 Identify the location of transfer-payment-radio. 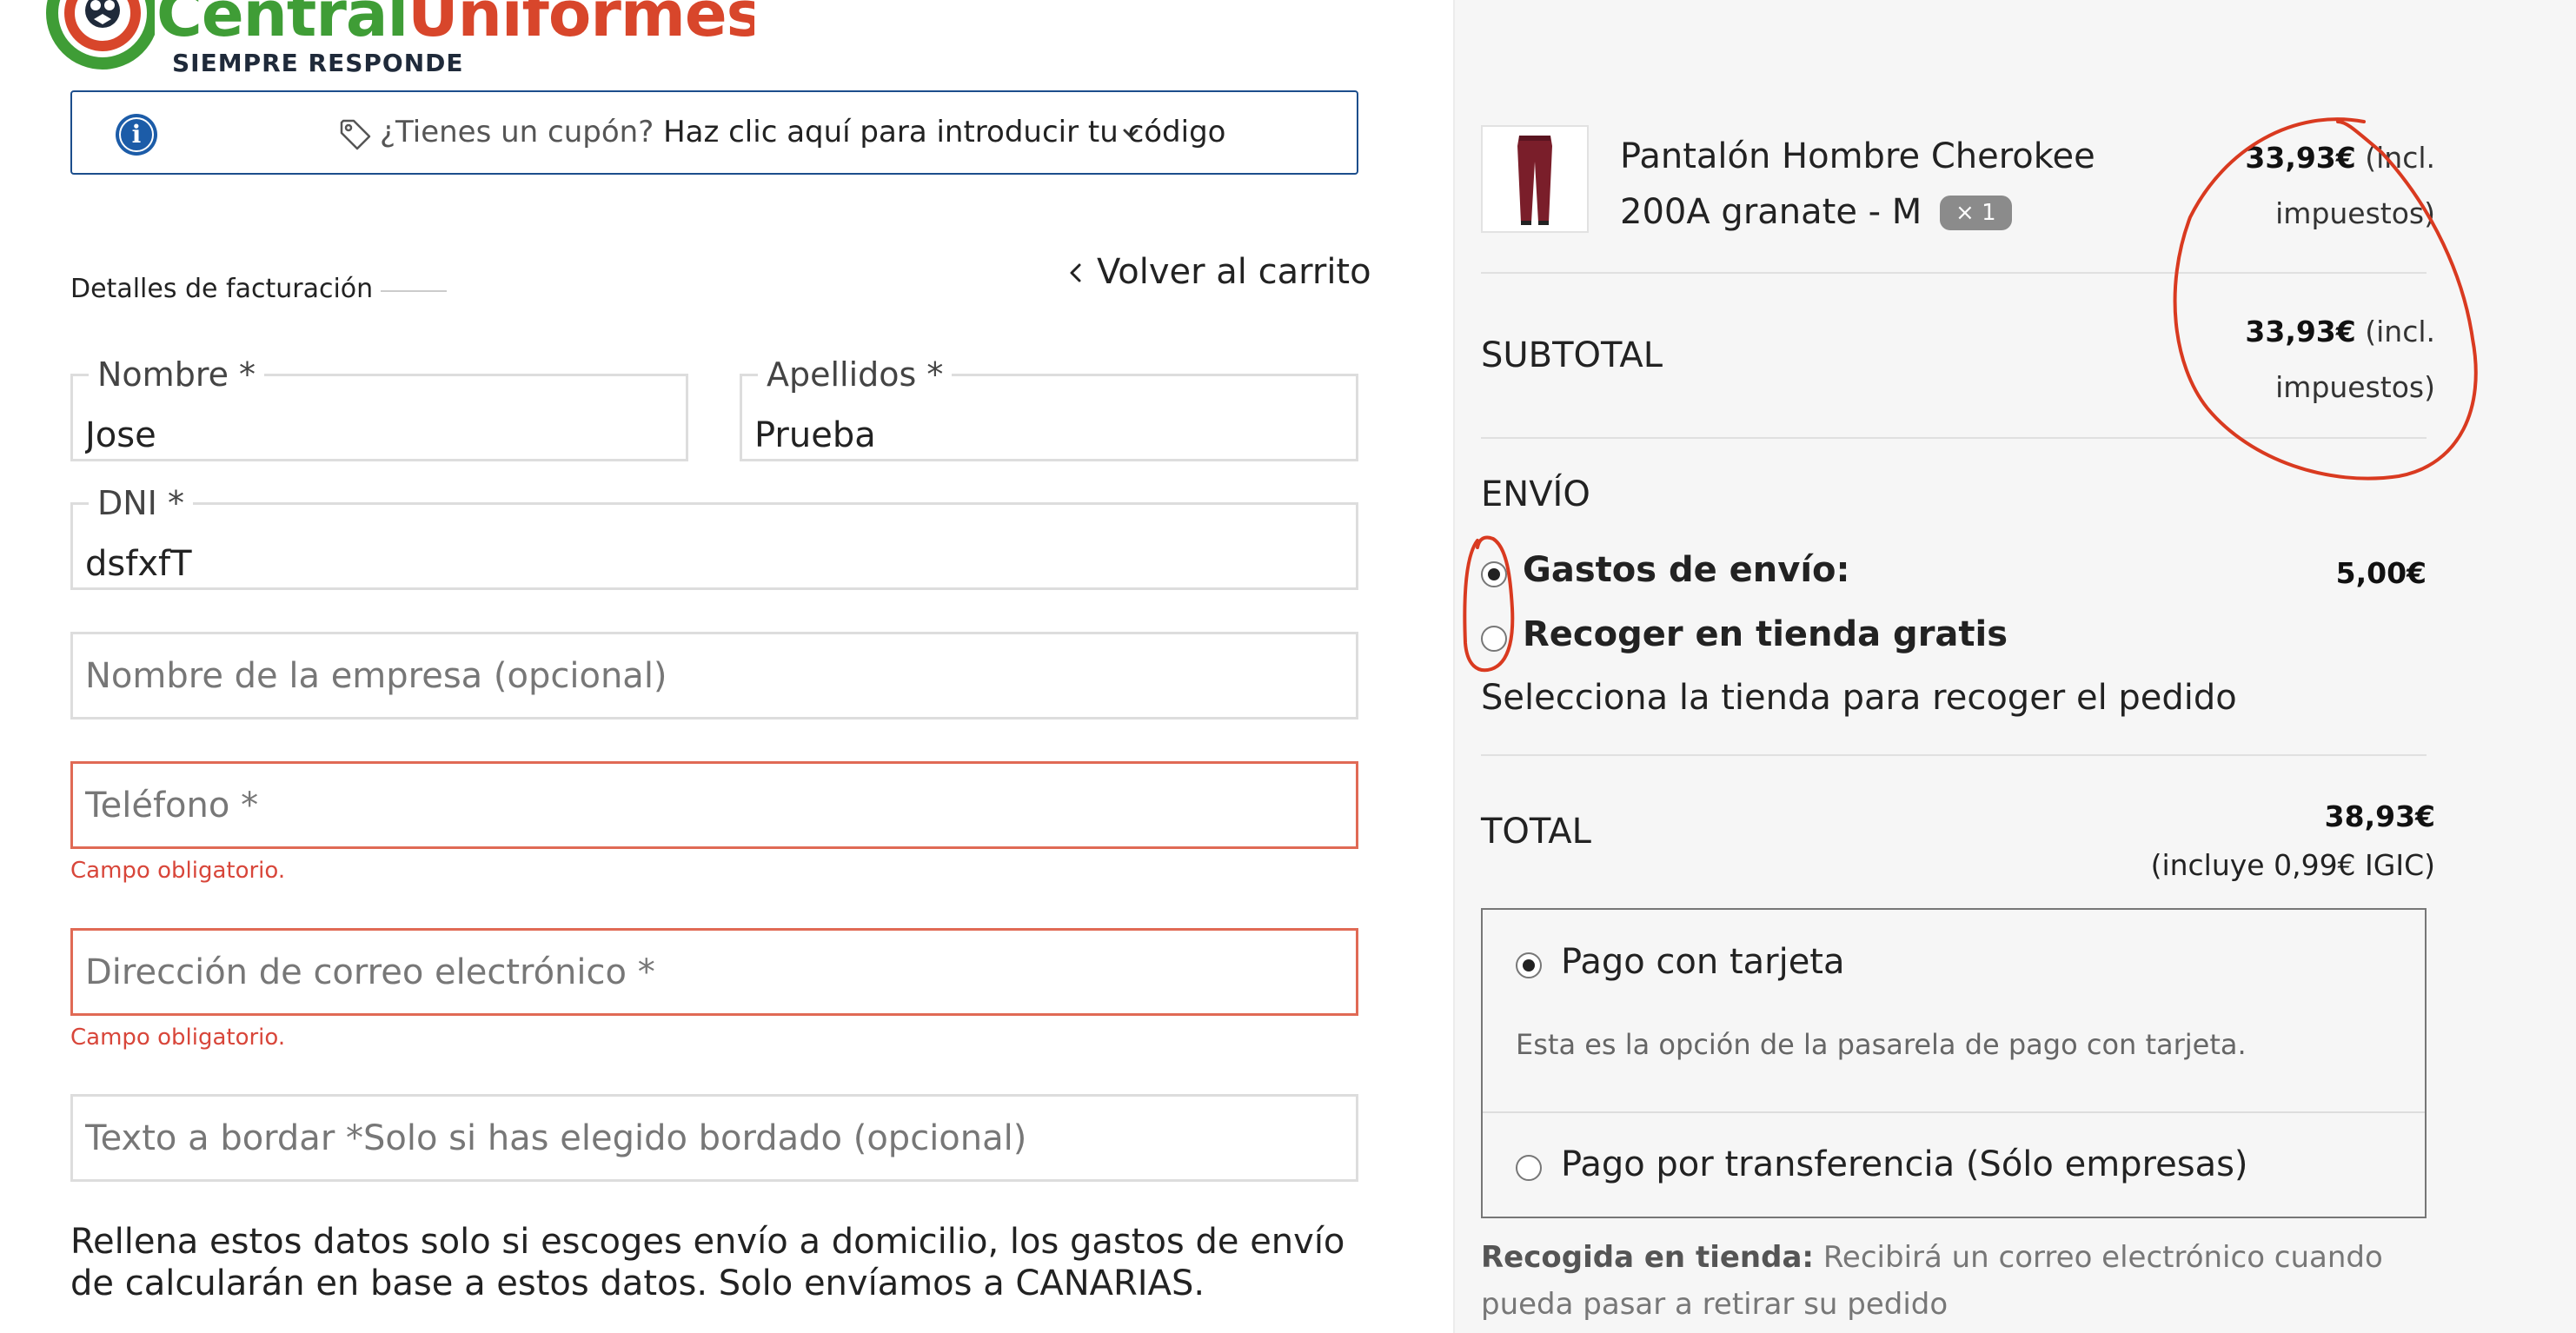
(1529, 1168).